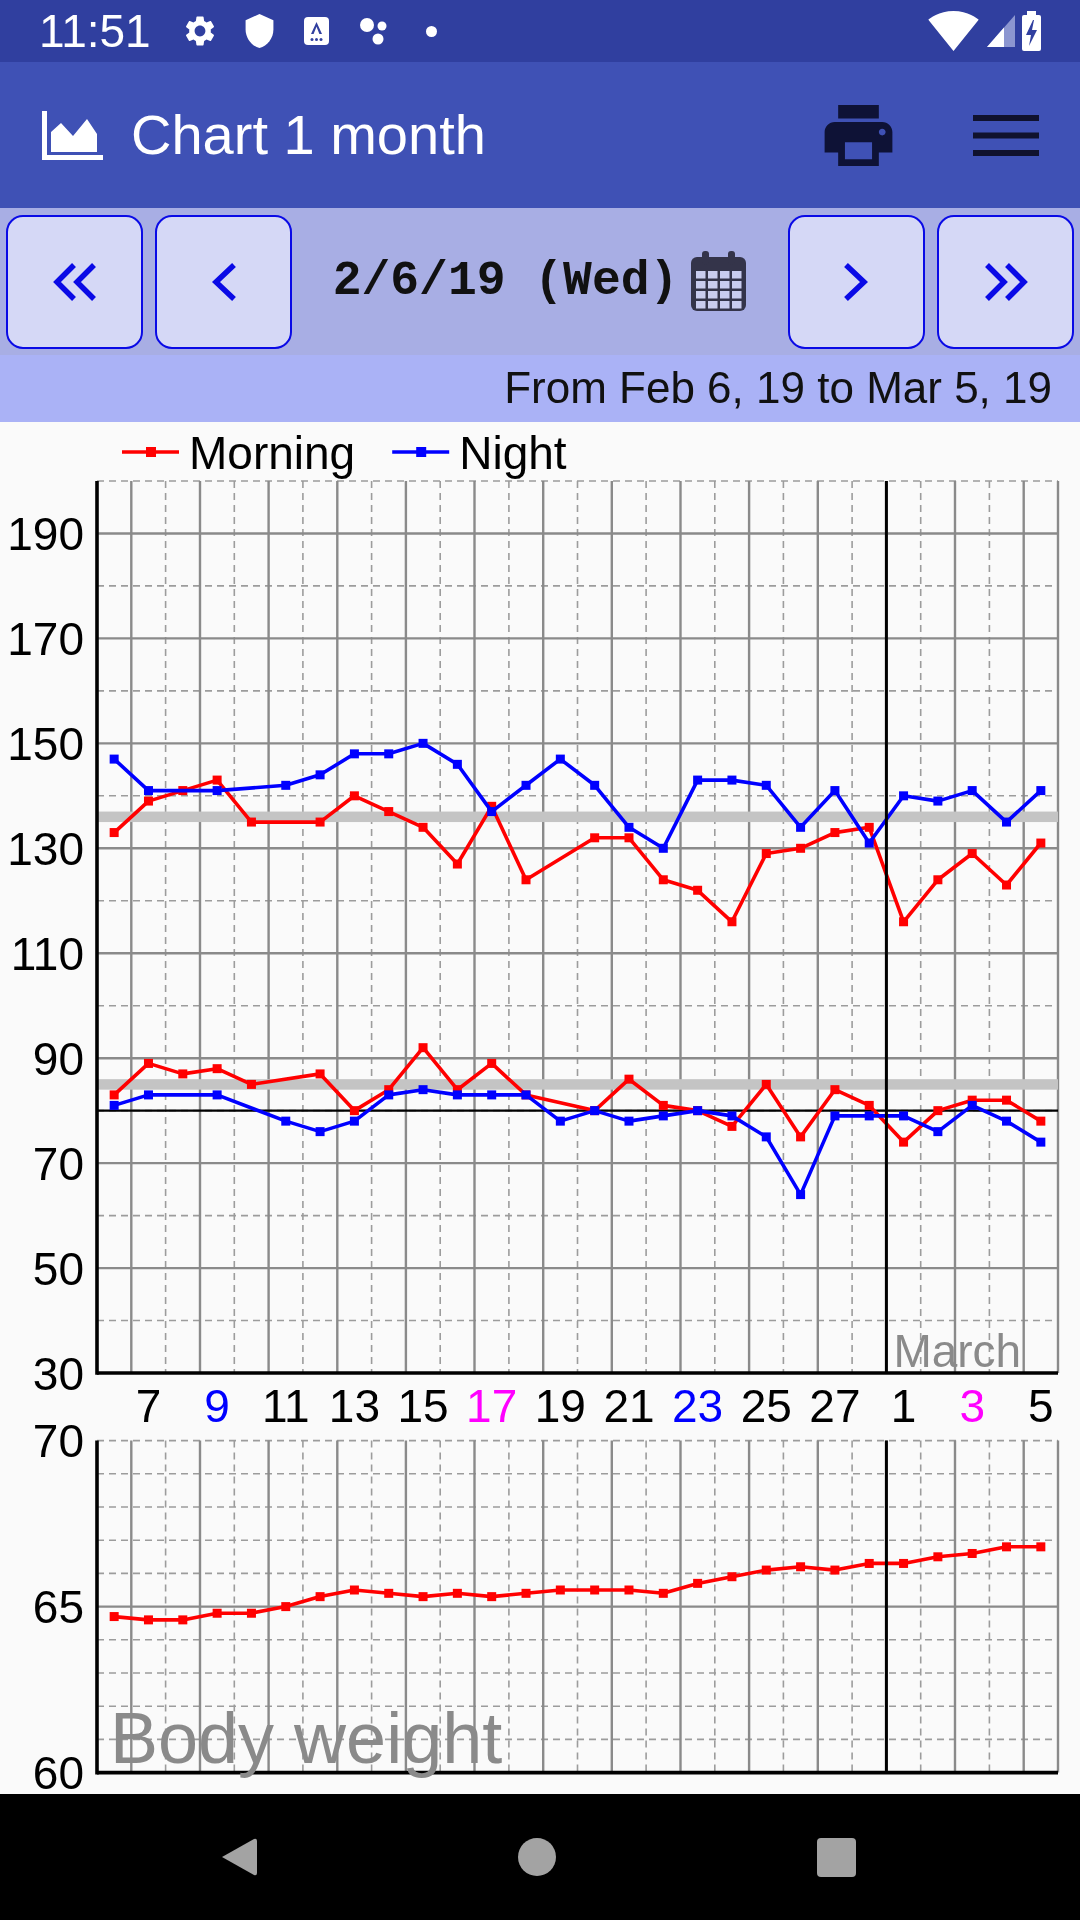  Describe the element at coordinates (58, 1607) in the screenshot. I see `y-axis-label: 65` at that location.